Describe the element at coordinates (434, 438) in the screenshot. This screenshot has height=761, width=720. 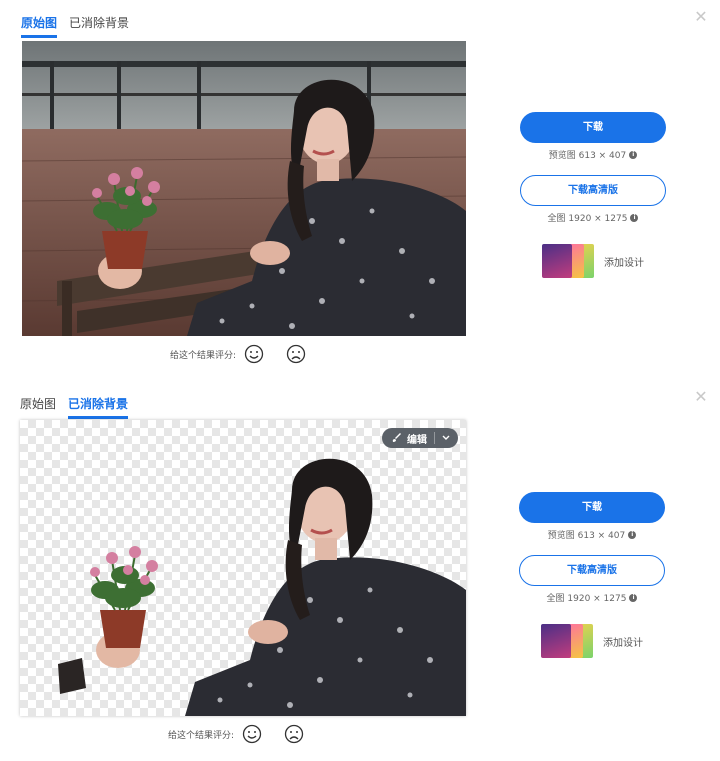
I see `divider` at that location.